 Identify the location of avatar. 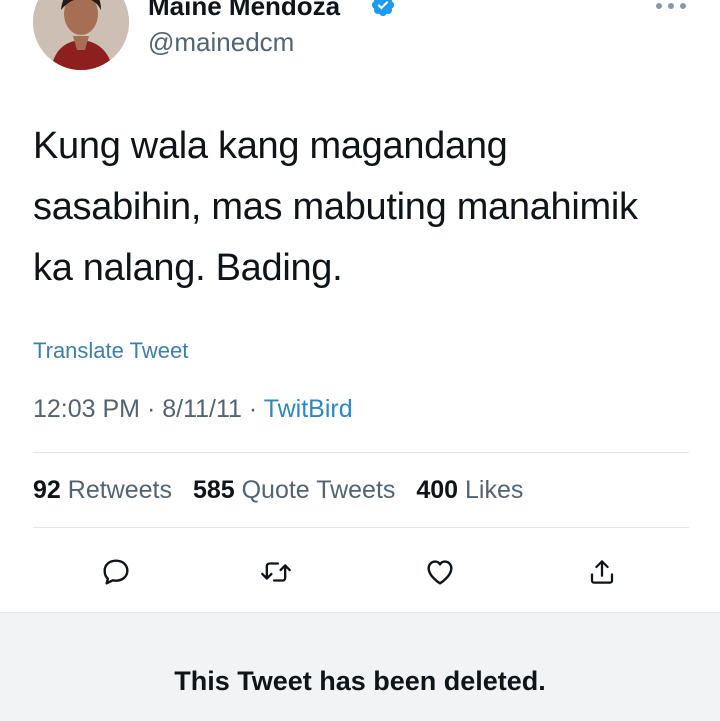
(81, 35).